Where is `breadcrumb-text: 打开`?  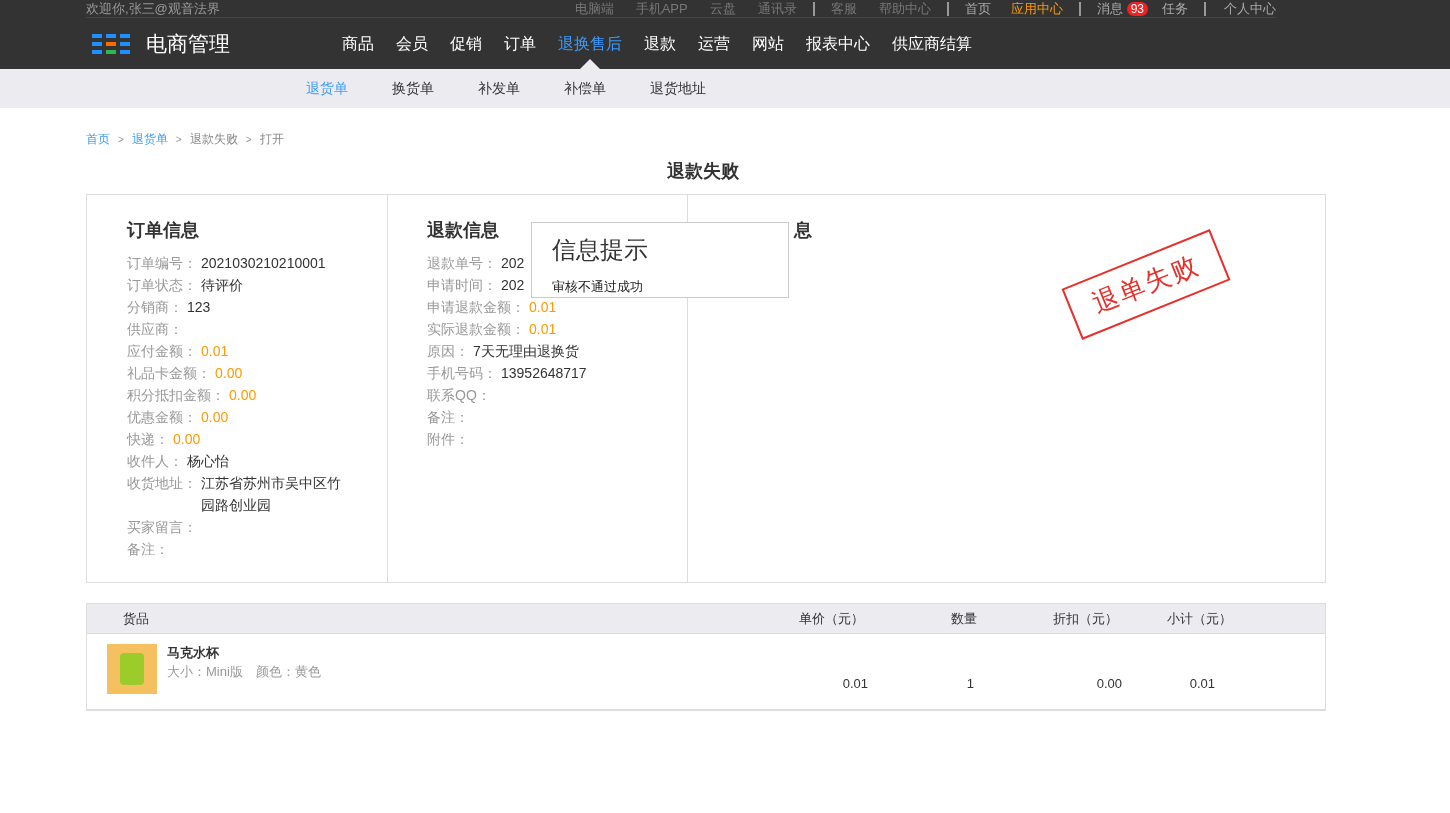 breadcrumb-text: 打开 is located at coordinates (271, 139).